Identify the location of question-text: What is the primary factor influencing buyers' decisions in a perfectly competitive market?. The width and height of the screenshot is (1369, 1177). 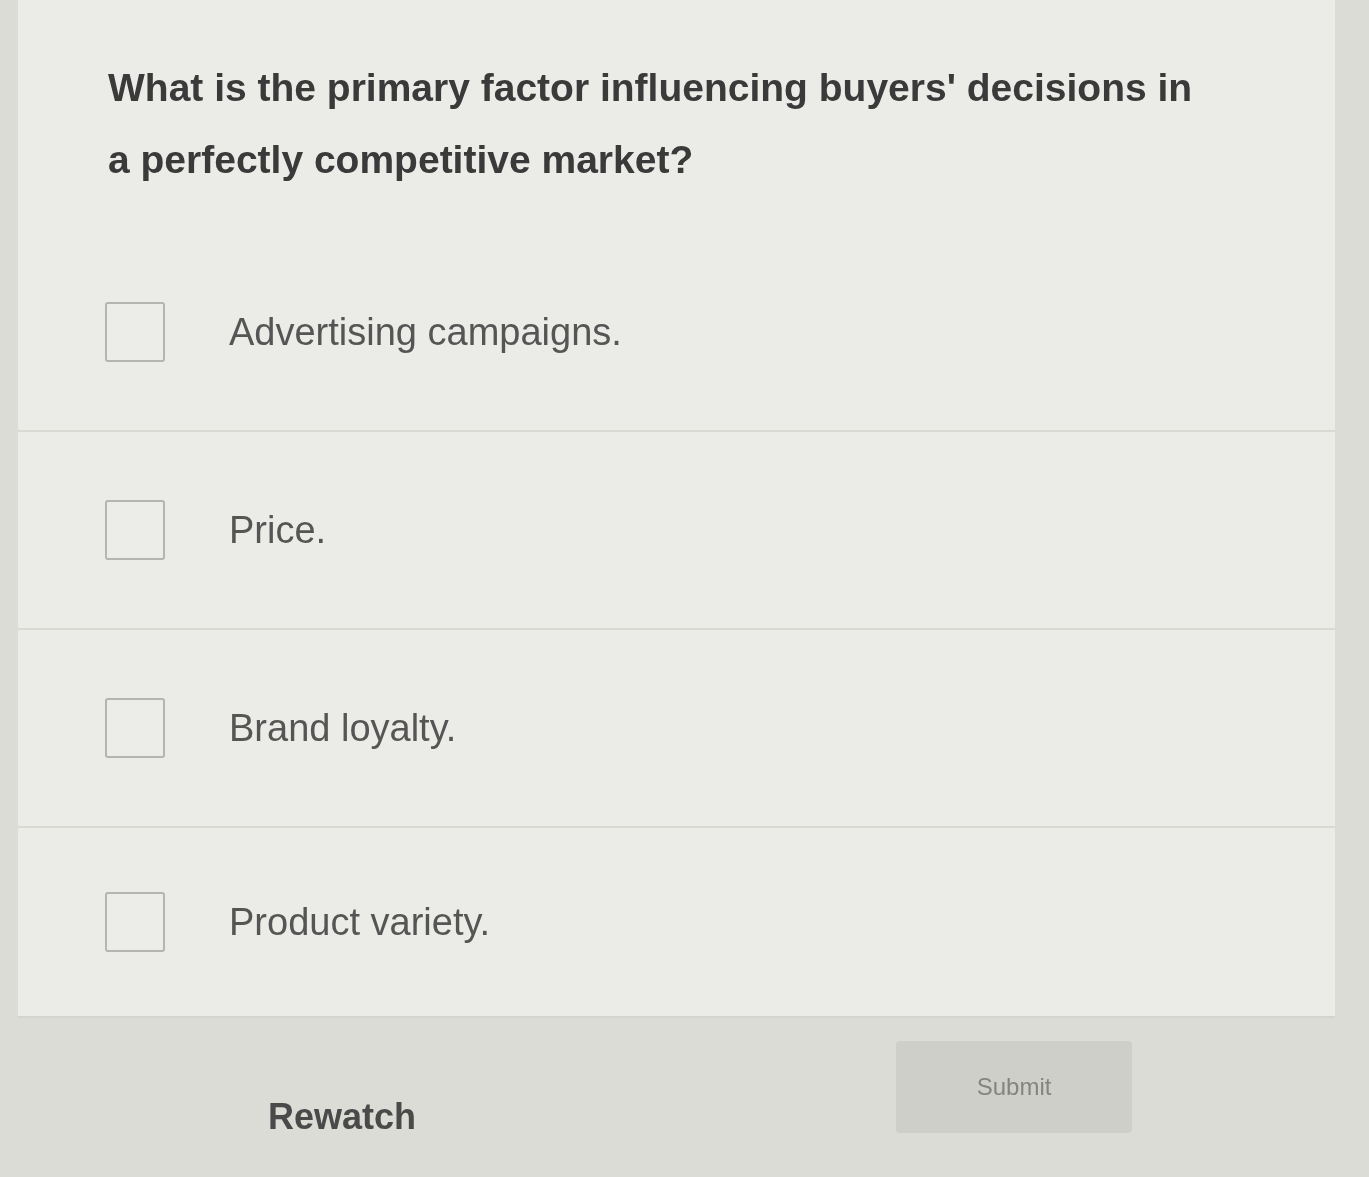
(650, 124).